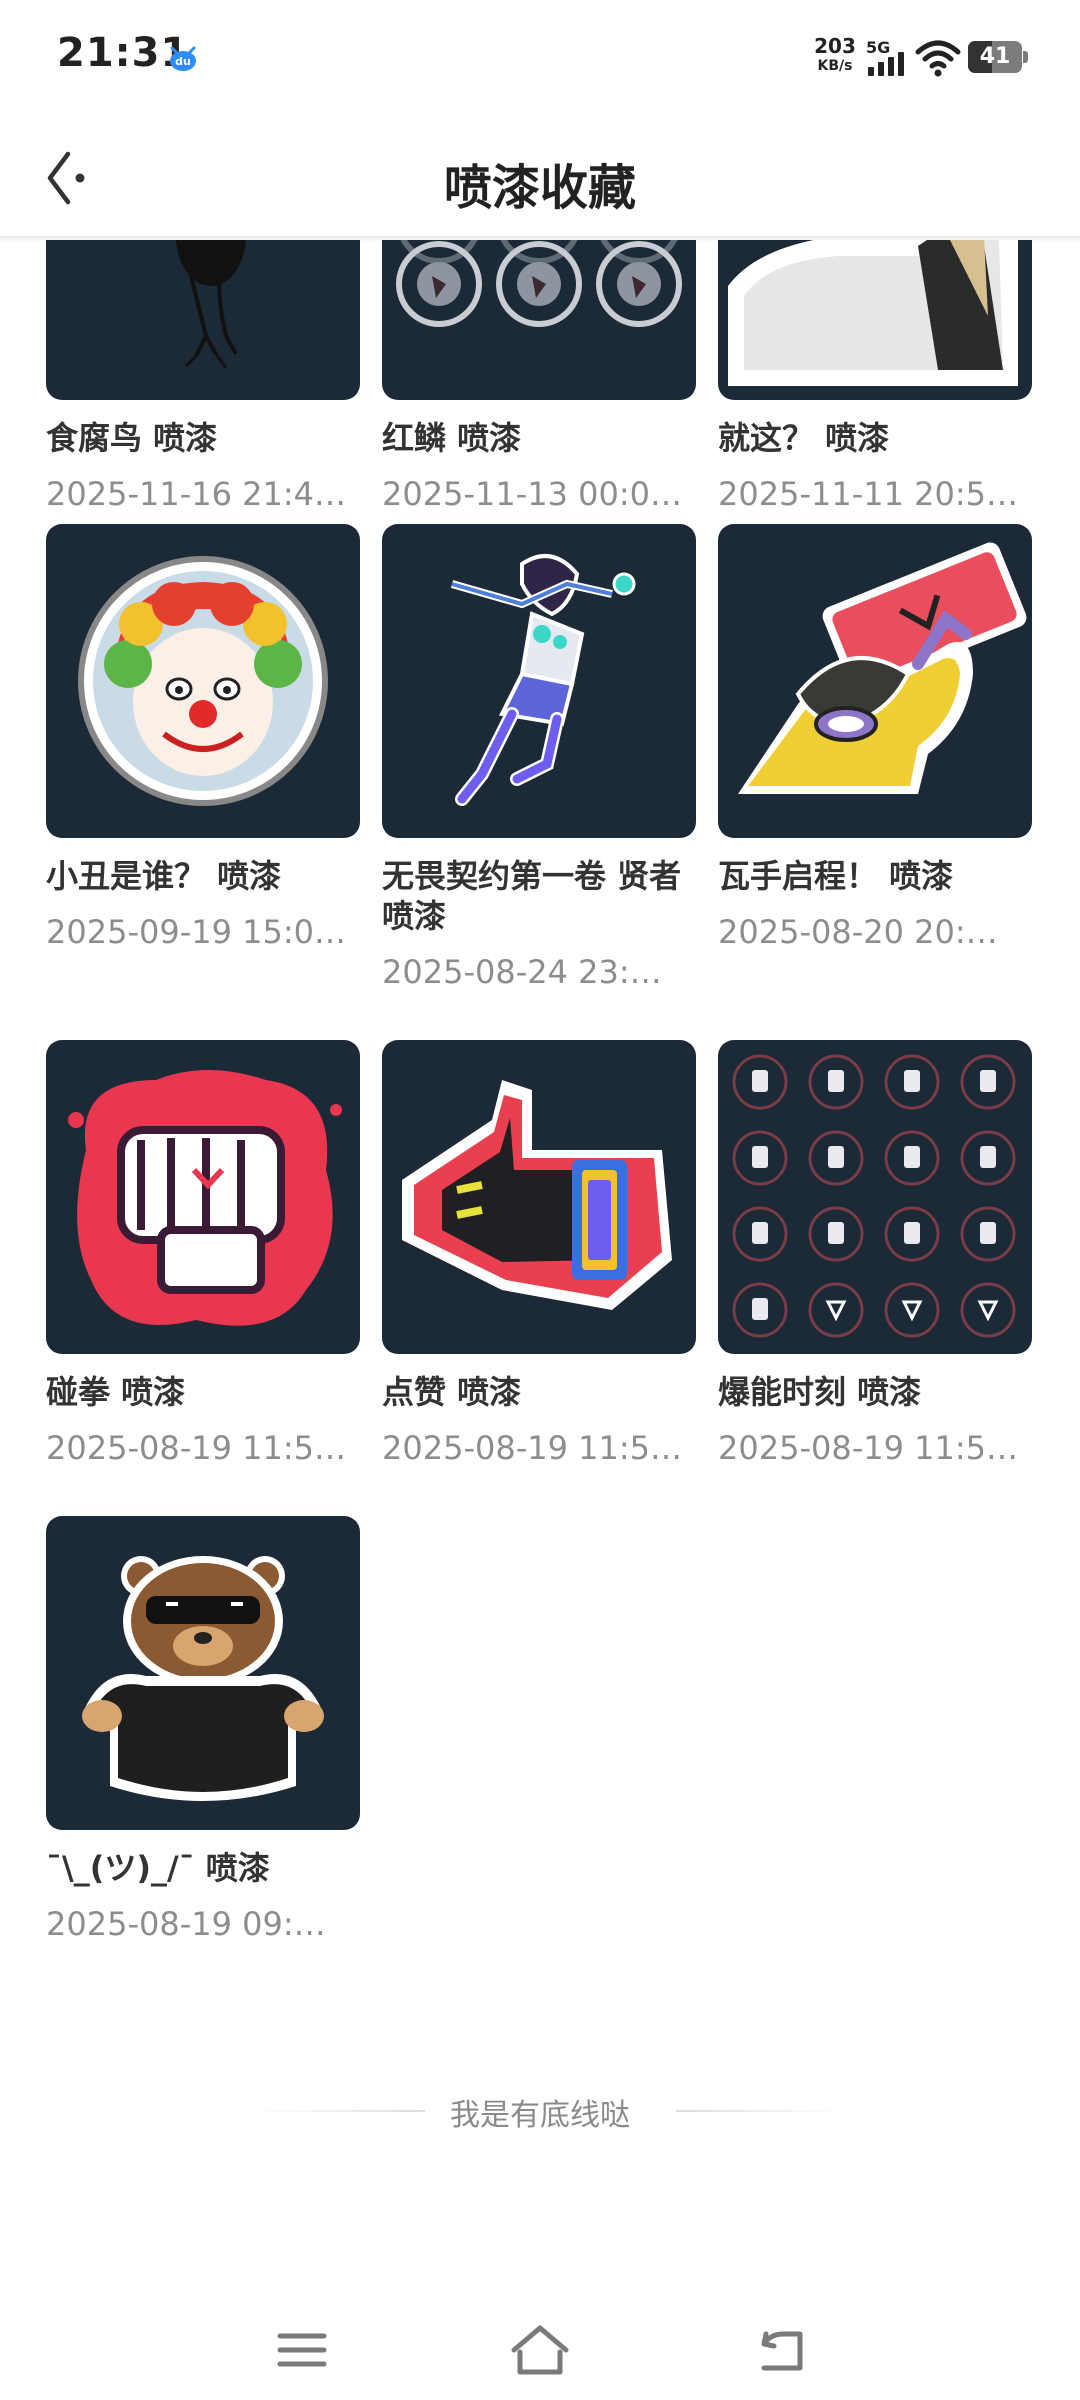  I want to click on spray-title: 碰拳 喷漆, so click(116, 1392).